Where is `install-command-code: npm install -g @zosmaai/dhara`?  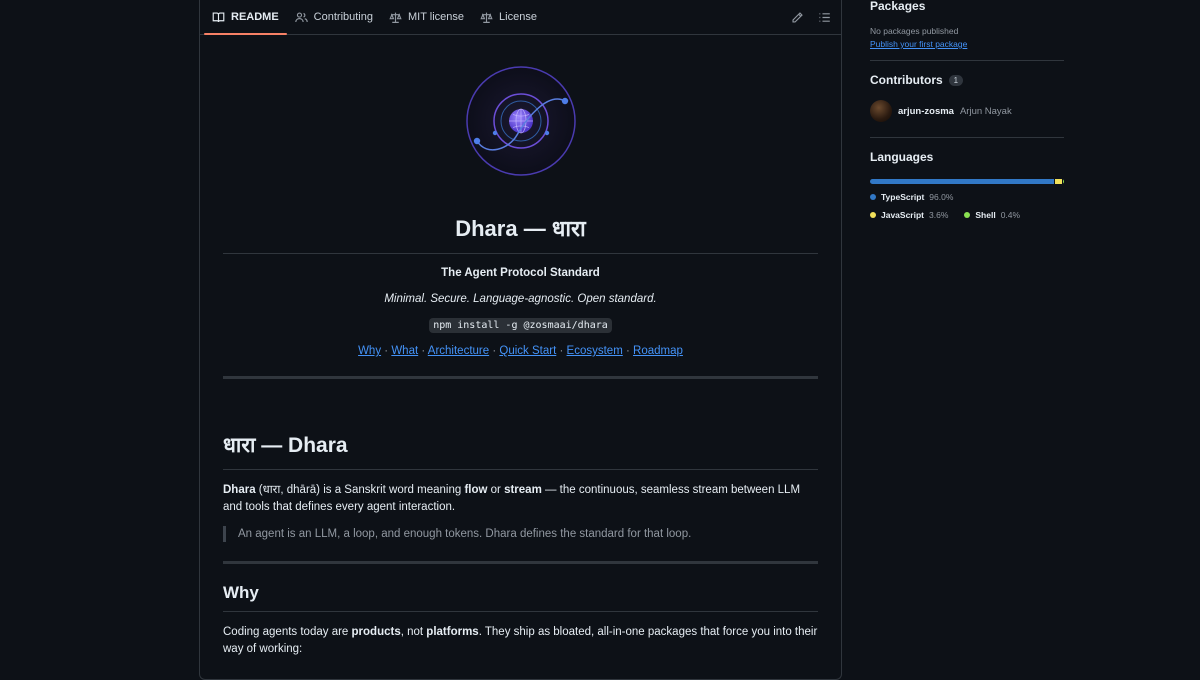
install-command-code: npm install -g @zosmaai/dhara is located at coordinates (520, 325).